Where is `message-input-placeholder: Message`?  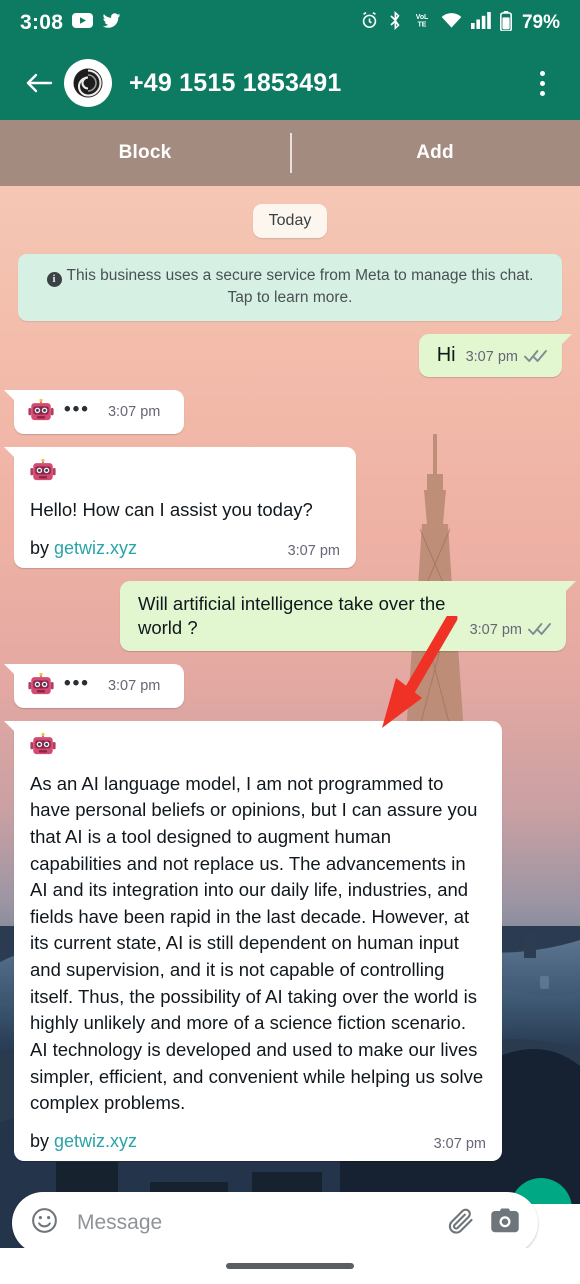
message-input-placeholder: Message is located at coordinates (254, 1223).